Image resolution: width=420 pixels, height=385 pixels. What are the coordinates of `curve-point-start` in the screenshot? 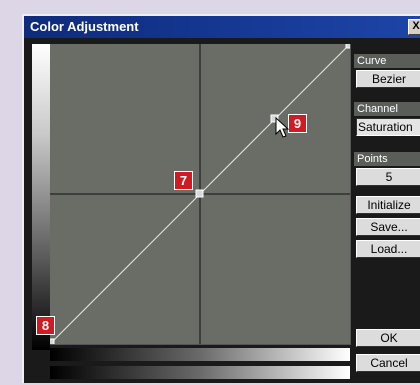 It's located at (52, 341).